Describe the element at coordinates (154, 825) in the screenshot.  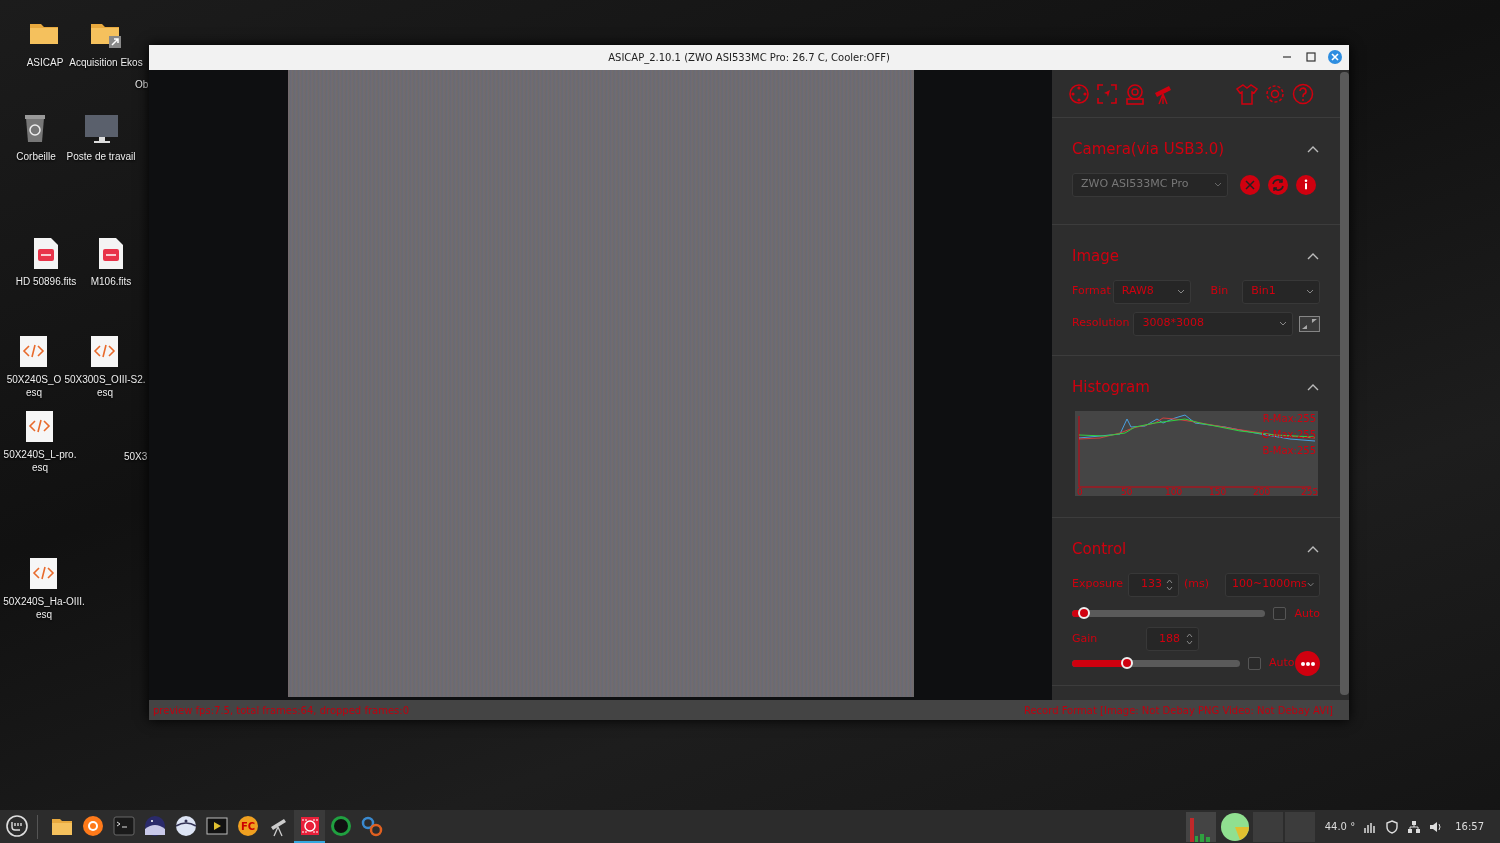
I see `planetarium-icon` at that location.